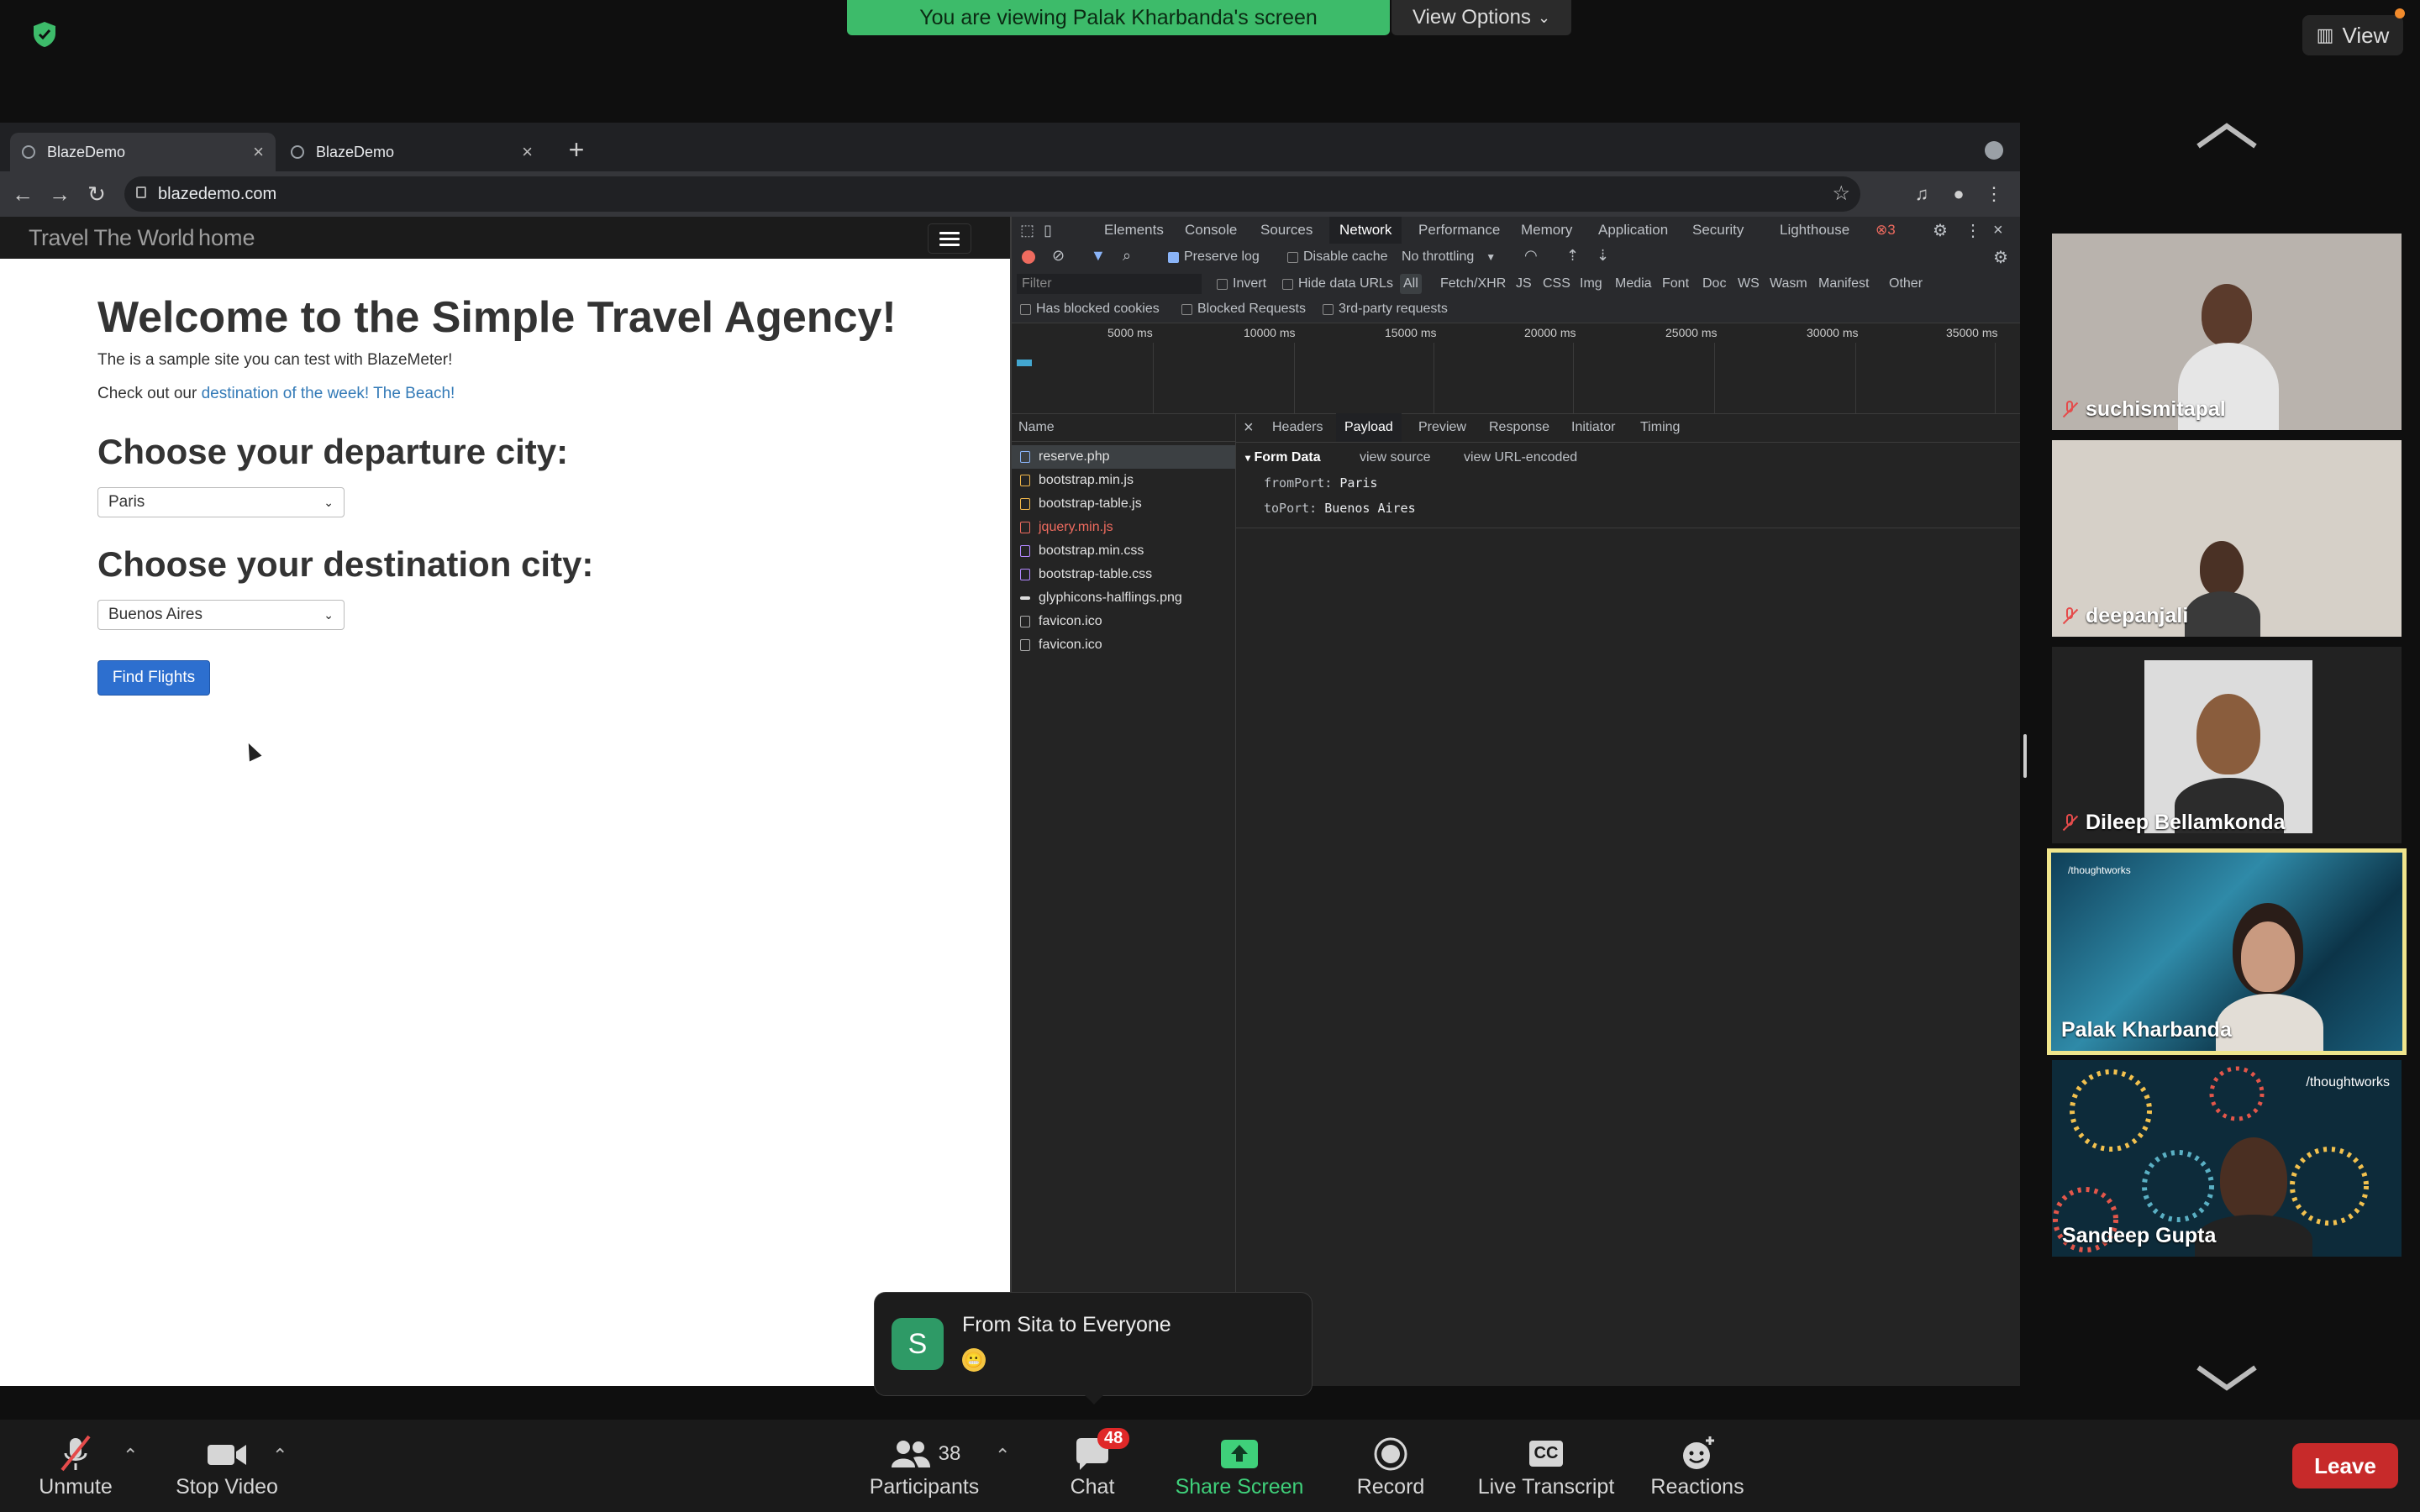 The width and height of the screenshot is (2420, 1512). Describe the element at coordinates (1697, 1466) in the screenshot. I see `reactions-button: Reactions` at that location.